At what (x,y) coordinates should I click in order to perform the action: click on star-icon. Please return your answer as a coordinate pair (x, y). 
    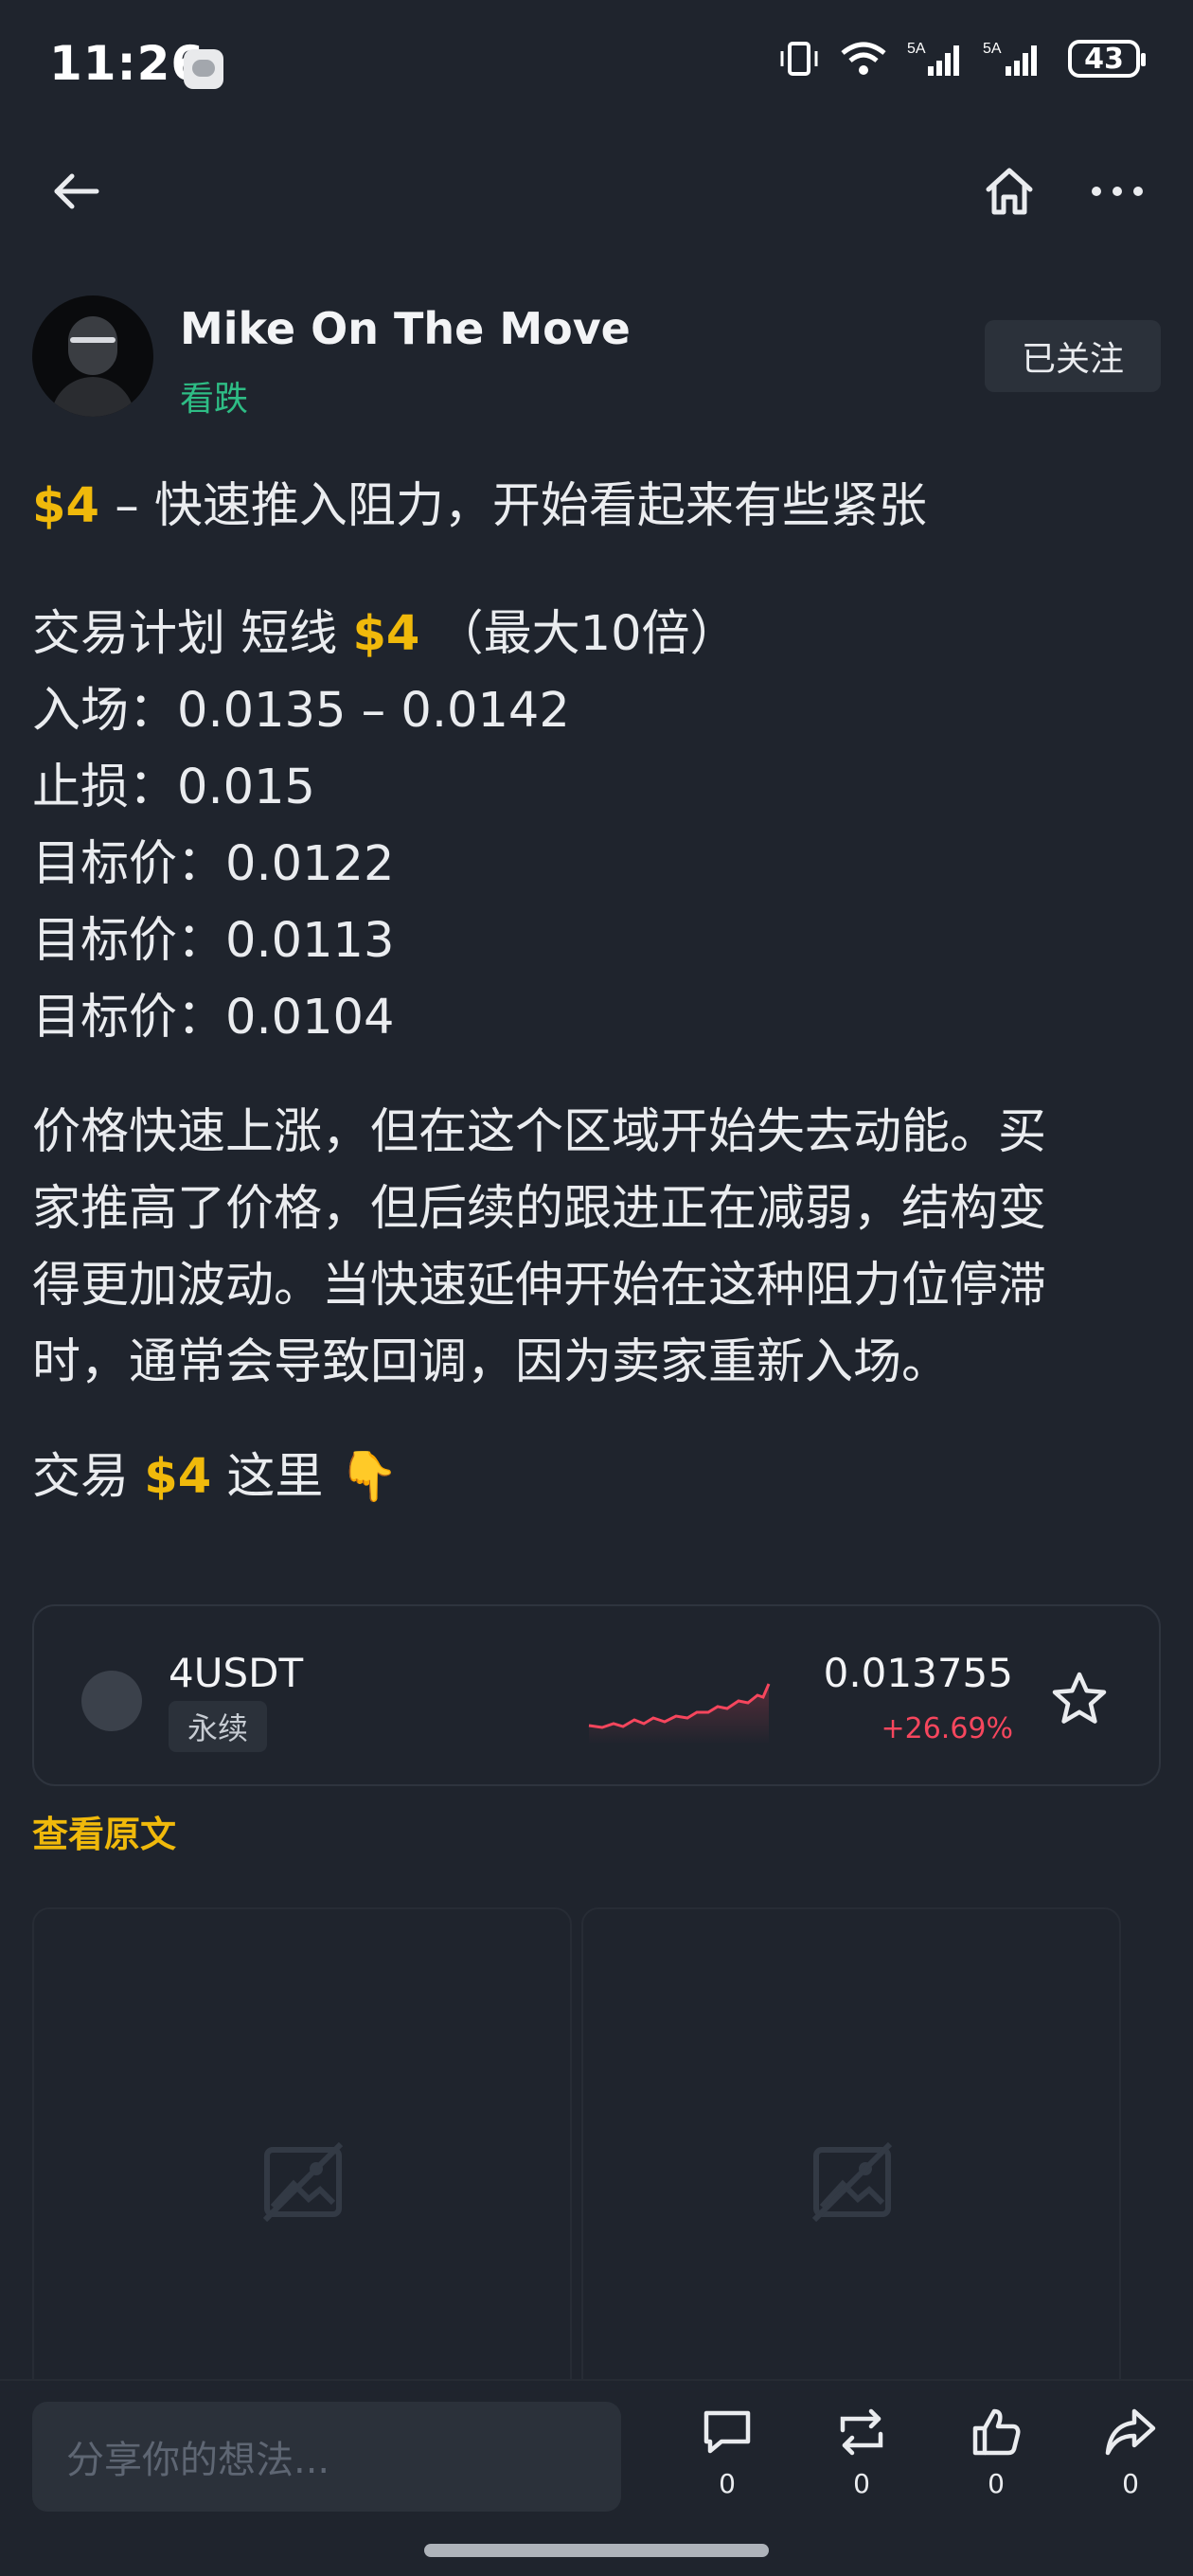
    Looking at the image, I should click on (1079, 1699).